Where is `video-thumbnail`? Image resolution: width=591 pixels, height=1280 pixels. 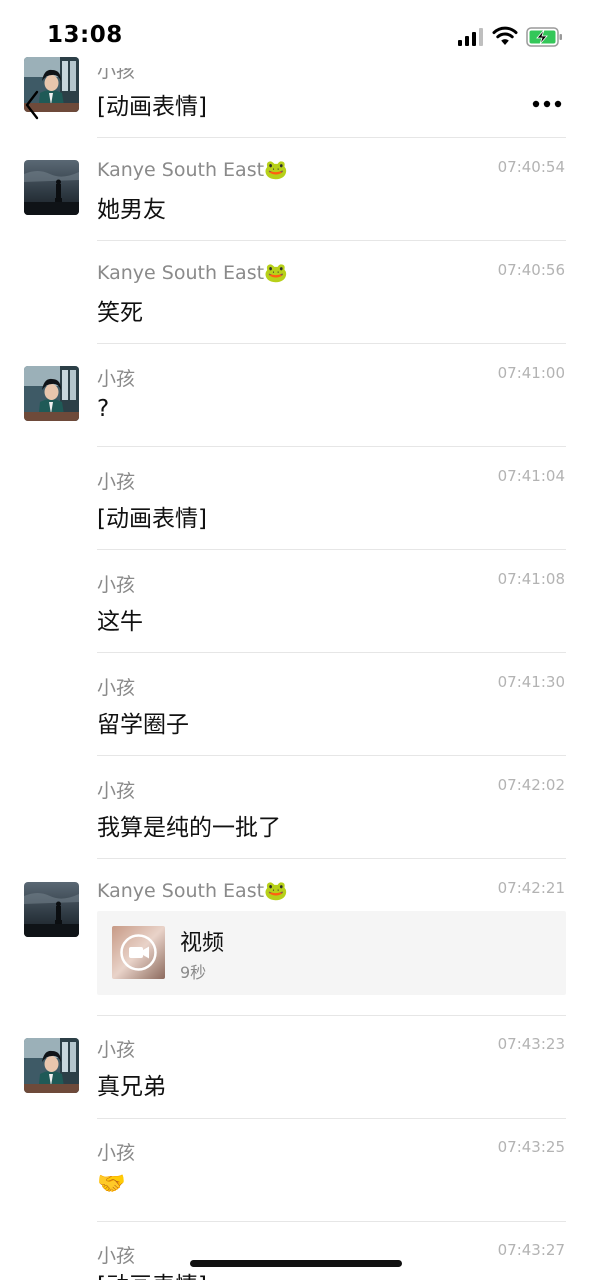 video-thumbnail is located at coordinates (138, 952).